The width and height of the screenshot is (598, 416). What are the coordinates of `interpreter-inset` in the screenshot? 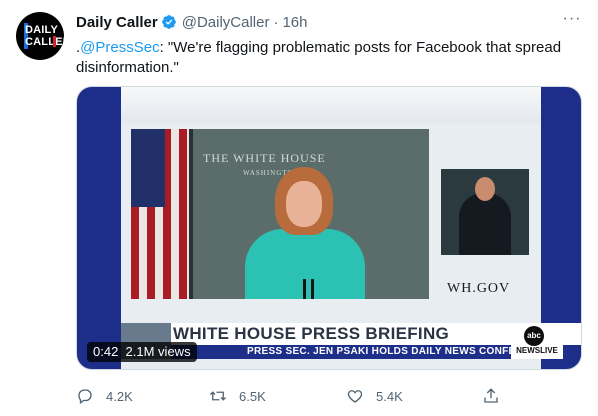 It's located at (485, 212).